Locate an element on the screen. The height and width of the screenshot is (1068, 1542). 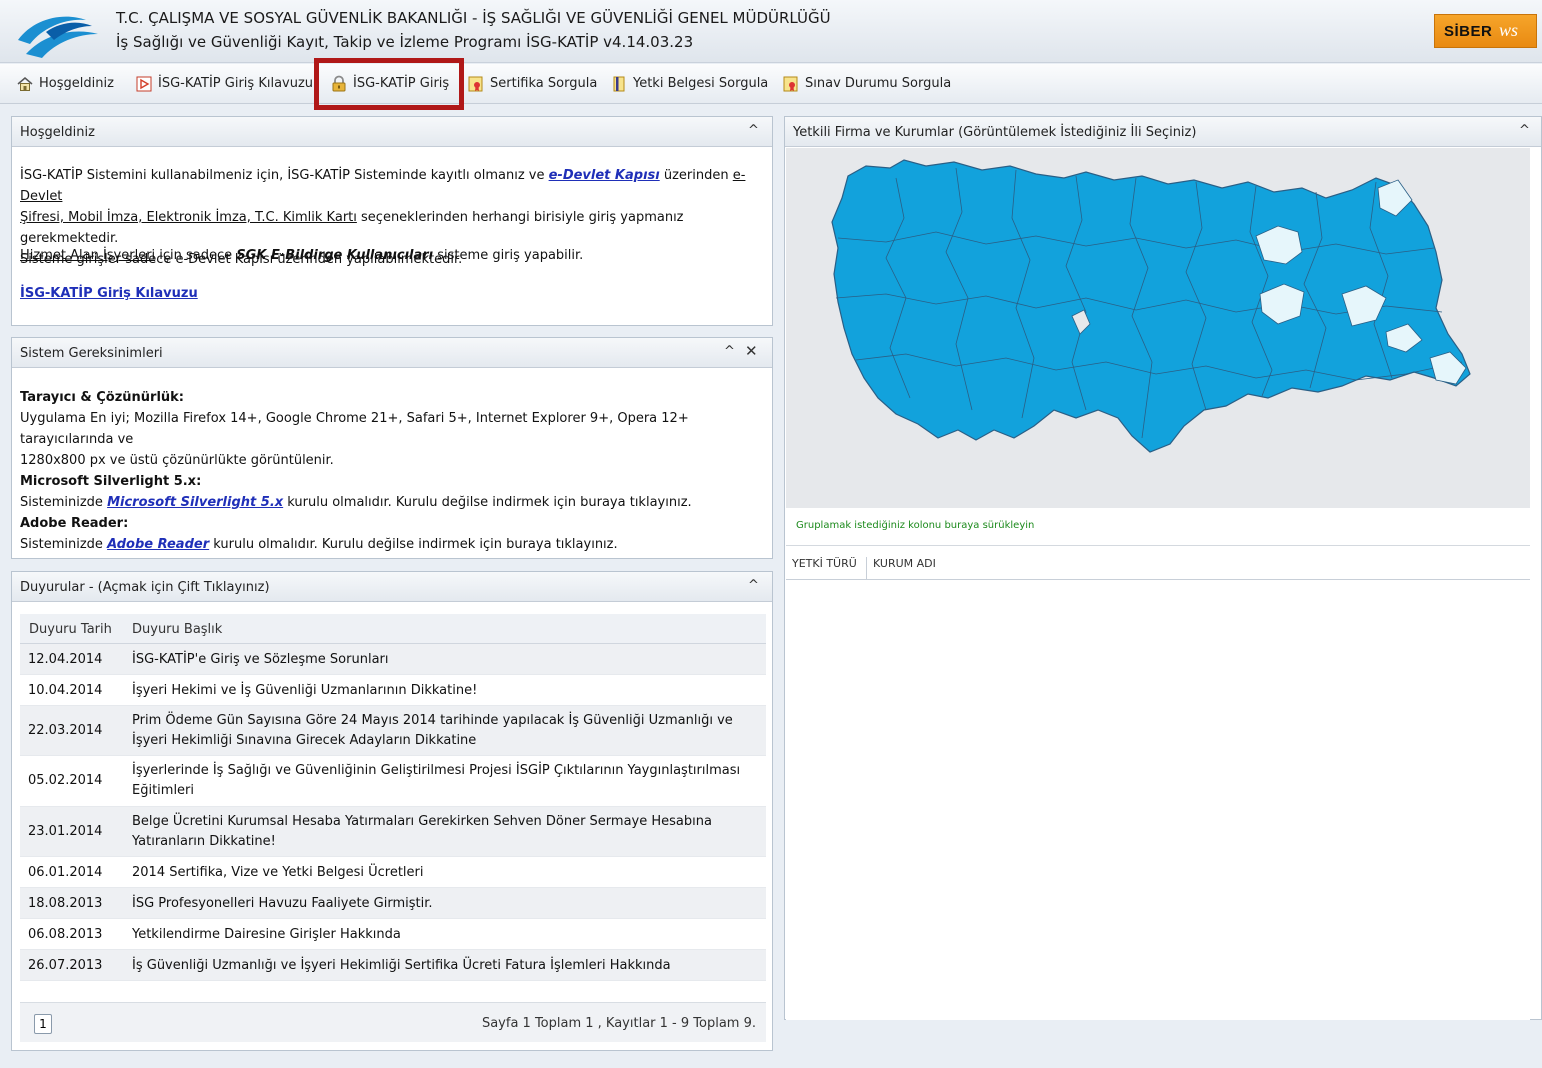
col-type-header: YETKİ TÜRÜ is located at coordinates (824, 563).